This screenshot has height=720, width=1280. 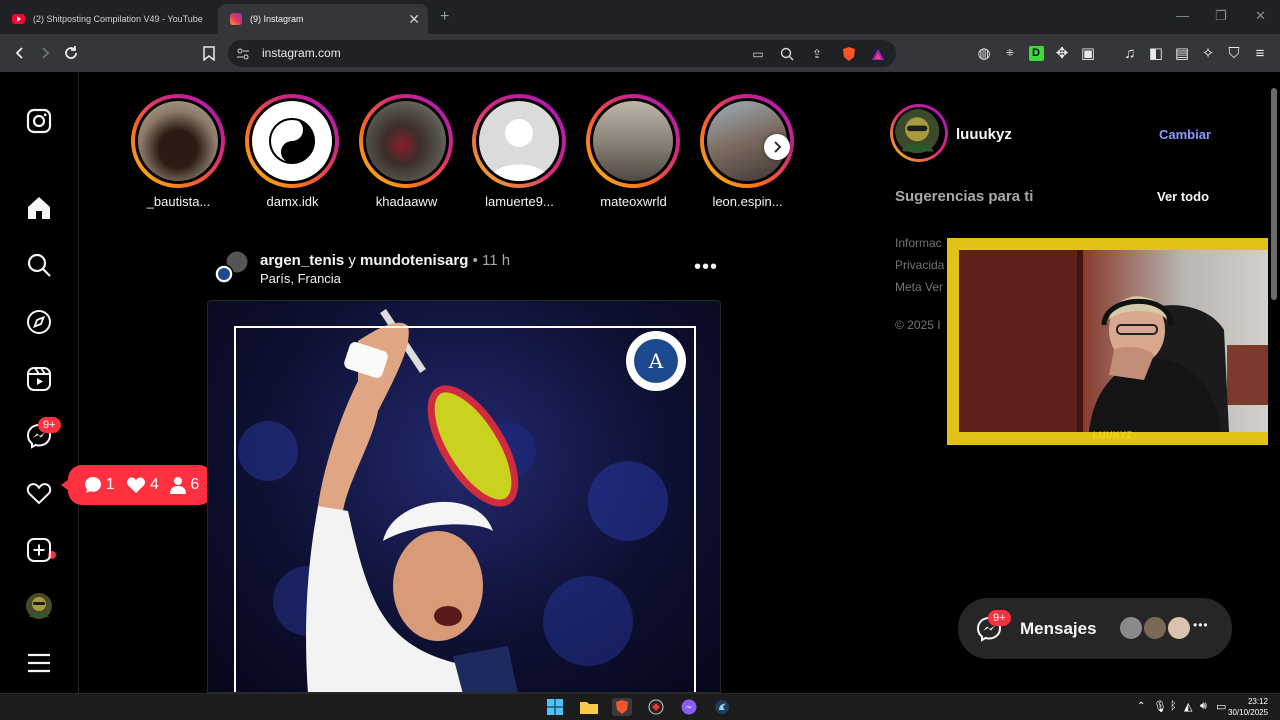 What do you see at coordinates (1130, 53) in the screenshot?
I see `media-icon: ♫` at bounding box center [1130, 53].